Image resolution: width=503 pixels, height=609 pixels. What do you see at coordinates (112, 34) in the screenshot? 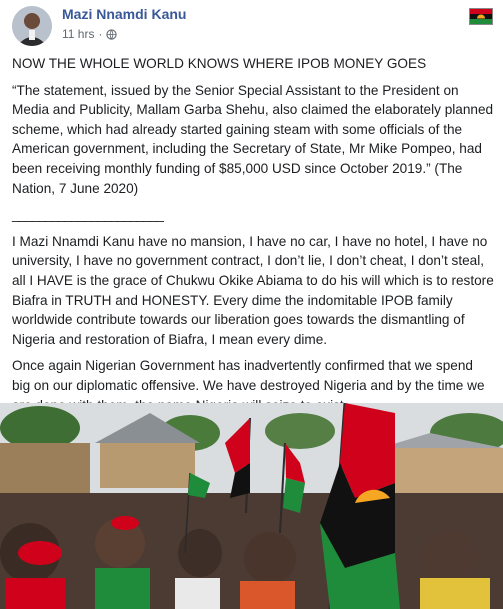
I see `globe-icon` at bounding box center [112, 34].